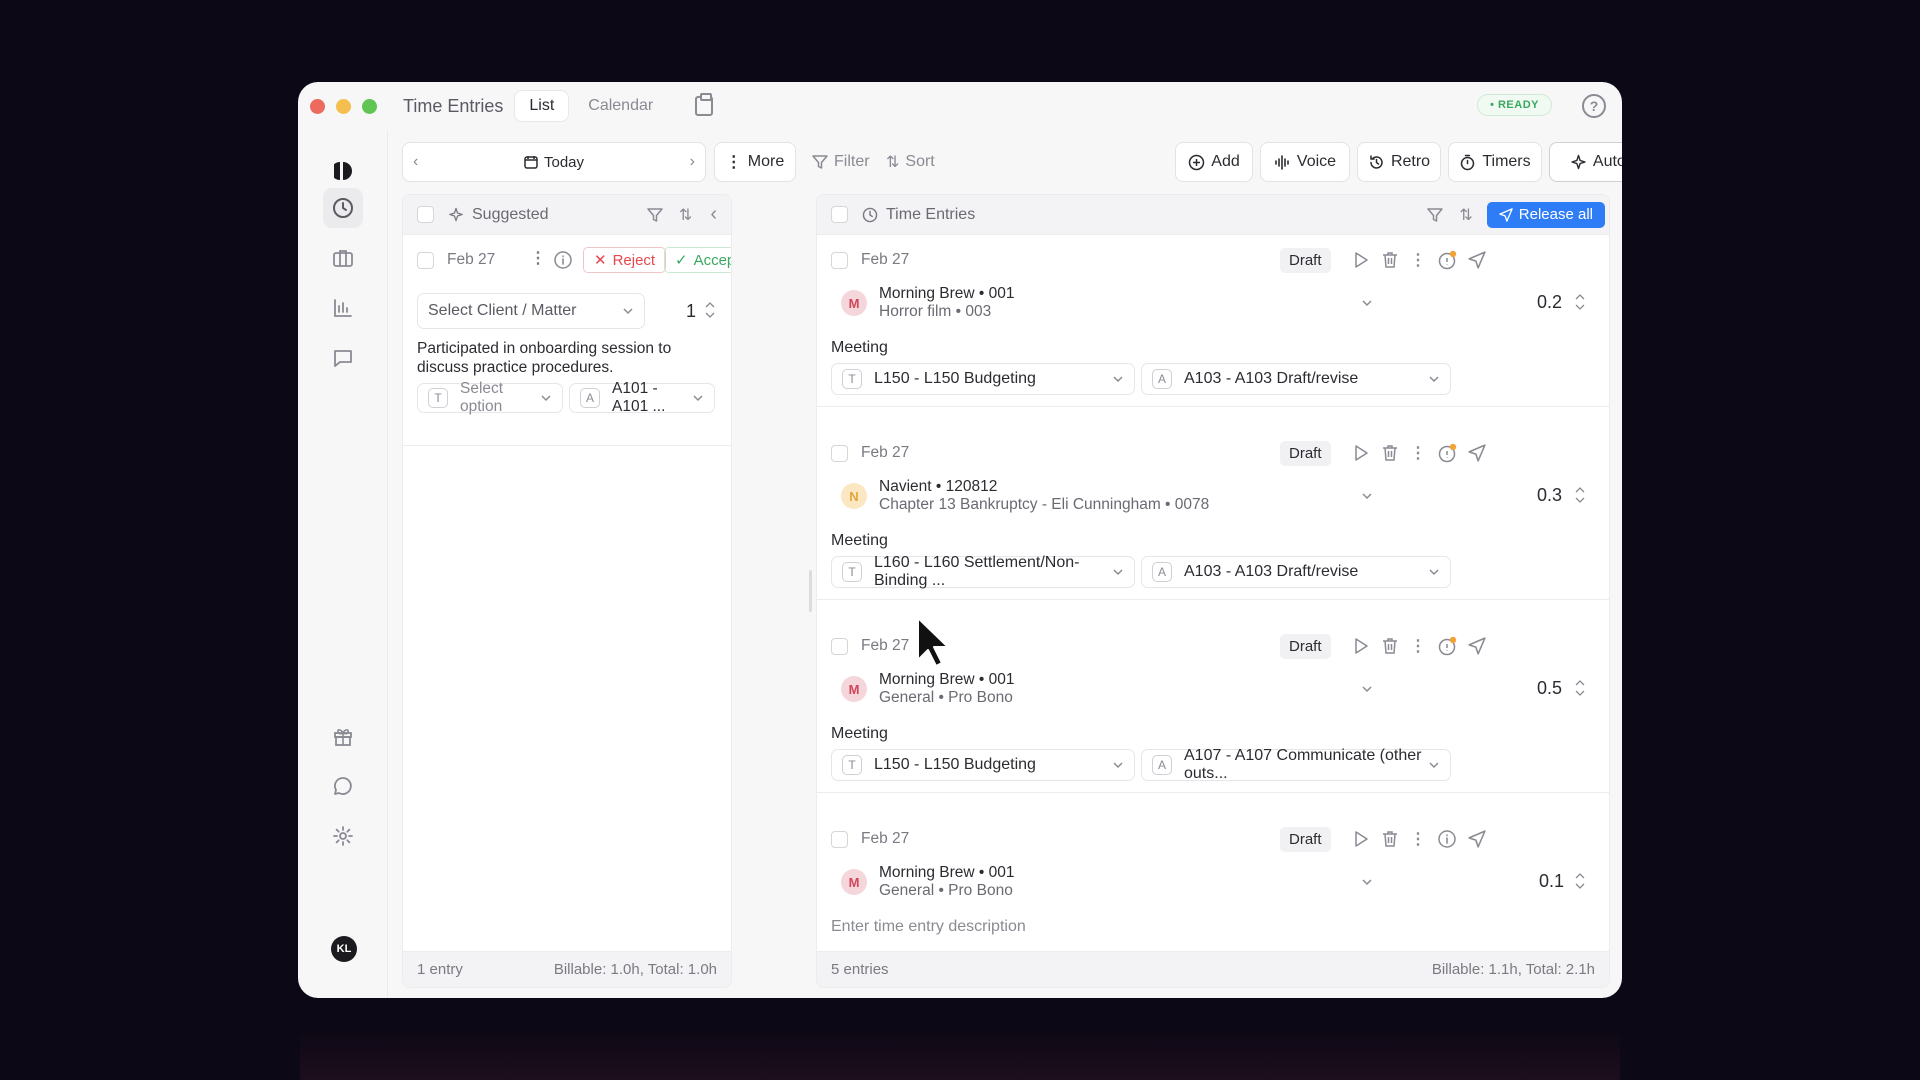 This screenshot has width=1920, height=1080. What do you see at coordinates (1495, 162) in the screenshot?
I see `timers-button: Timers` at bounding box center [1495, 162].